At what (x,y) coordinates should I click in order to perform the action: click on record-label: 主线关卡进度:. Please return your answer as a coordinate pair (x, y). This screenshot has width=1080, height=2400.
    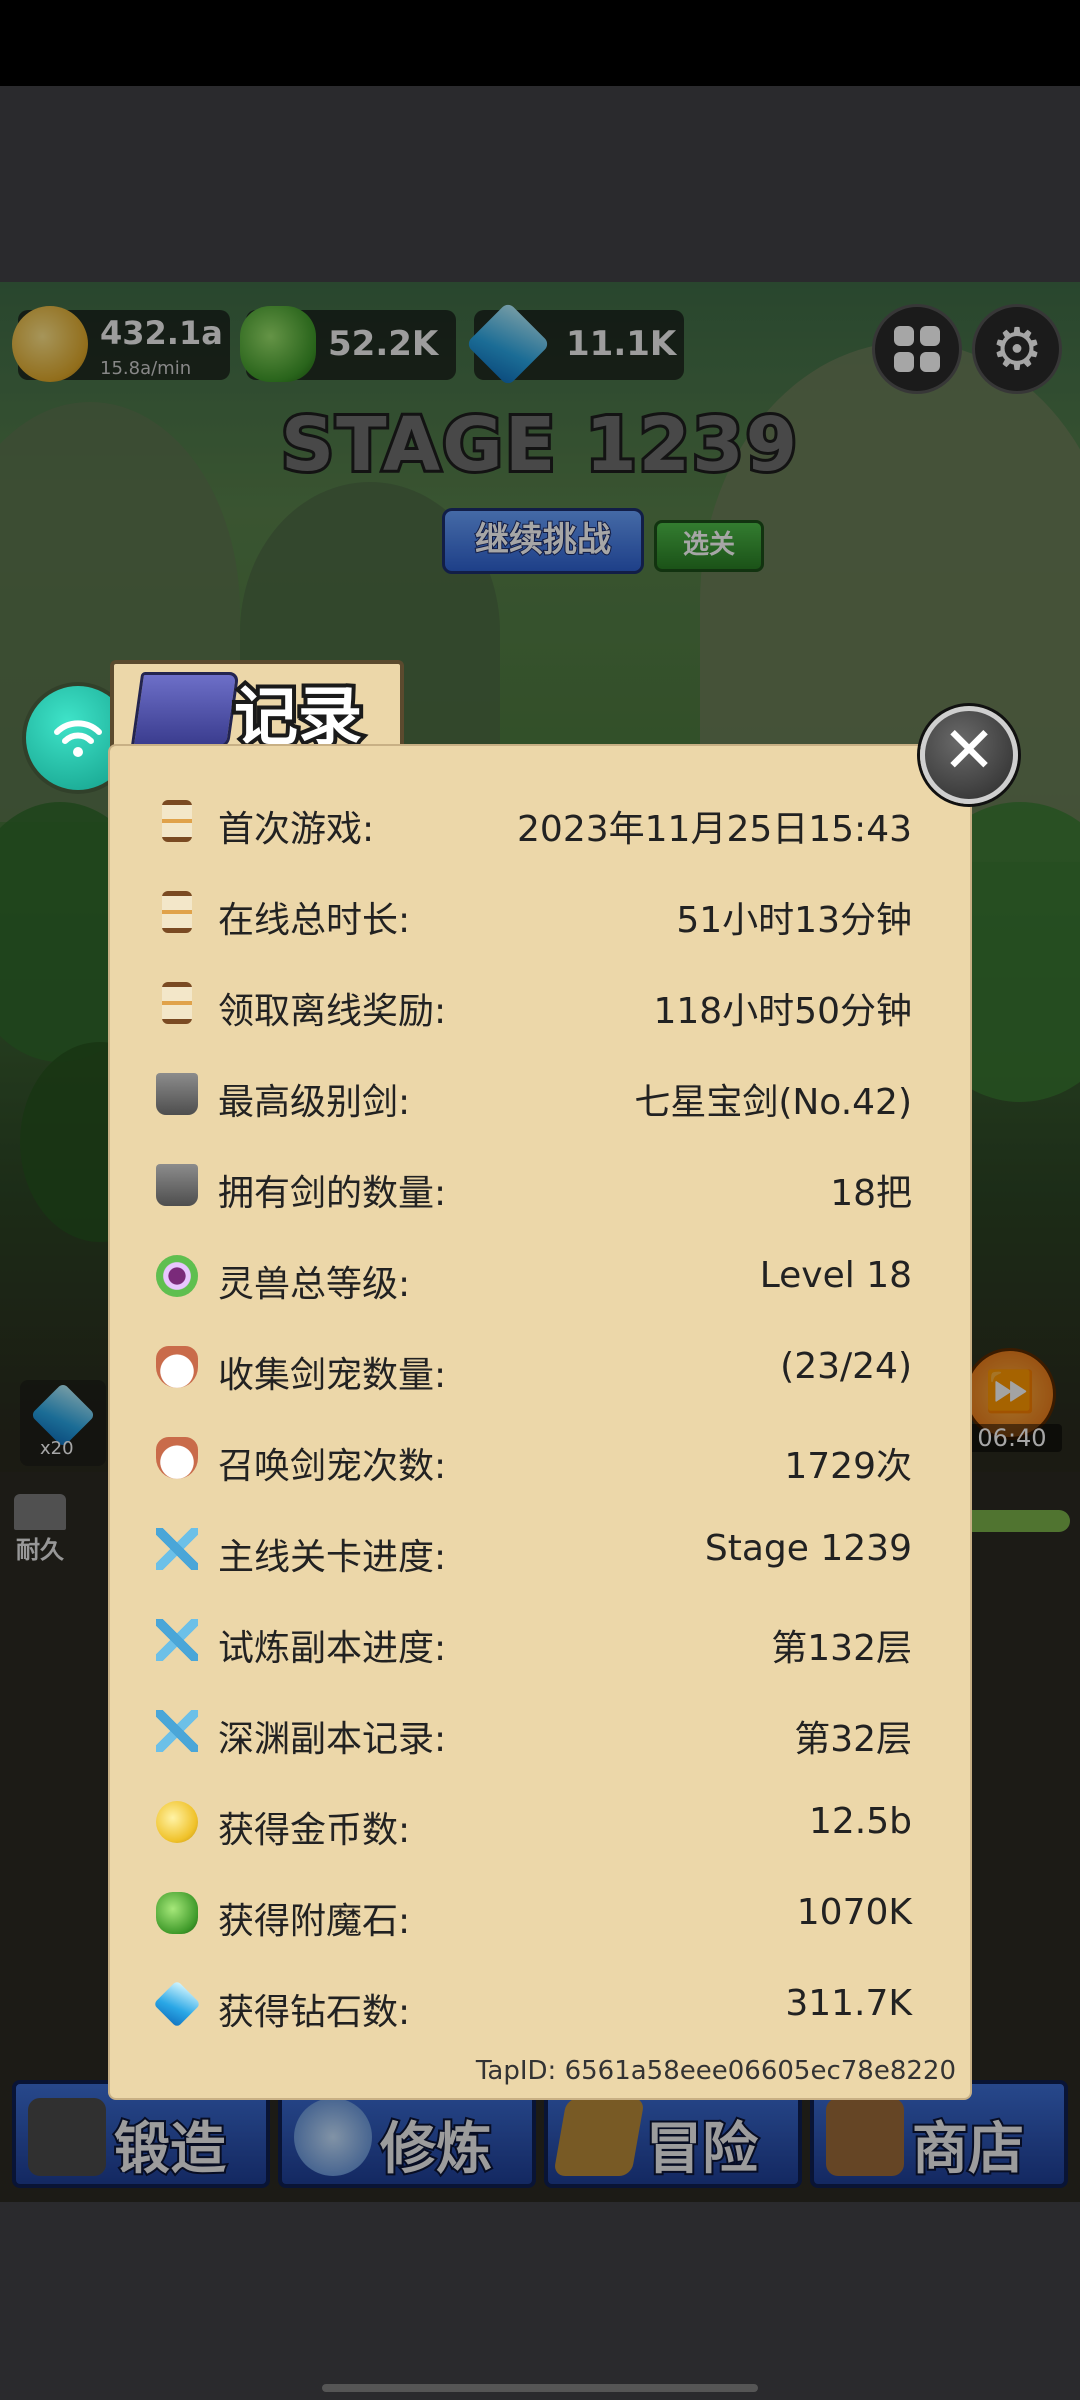
    Looking at the image, I should click on (332, 1557).